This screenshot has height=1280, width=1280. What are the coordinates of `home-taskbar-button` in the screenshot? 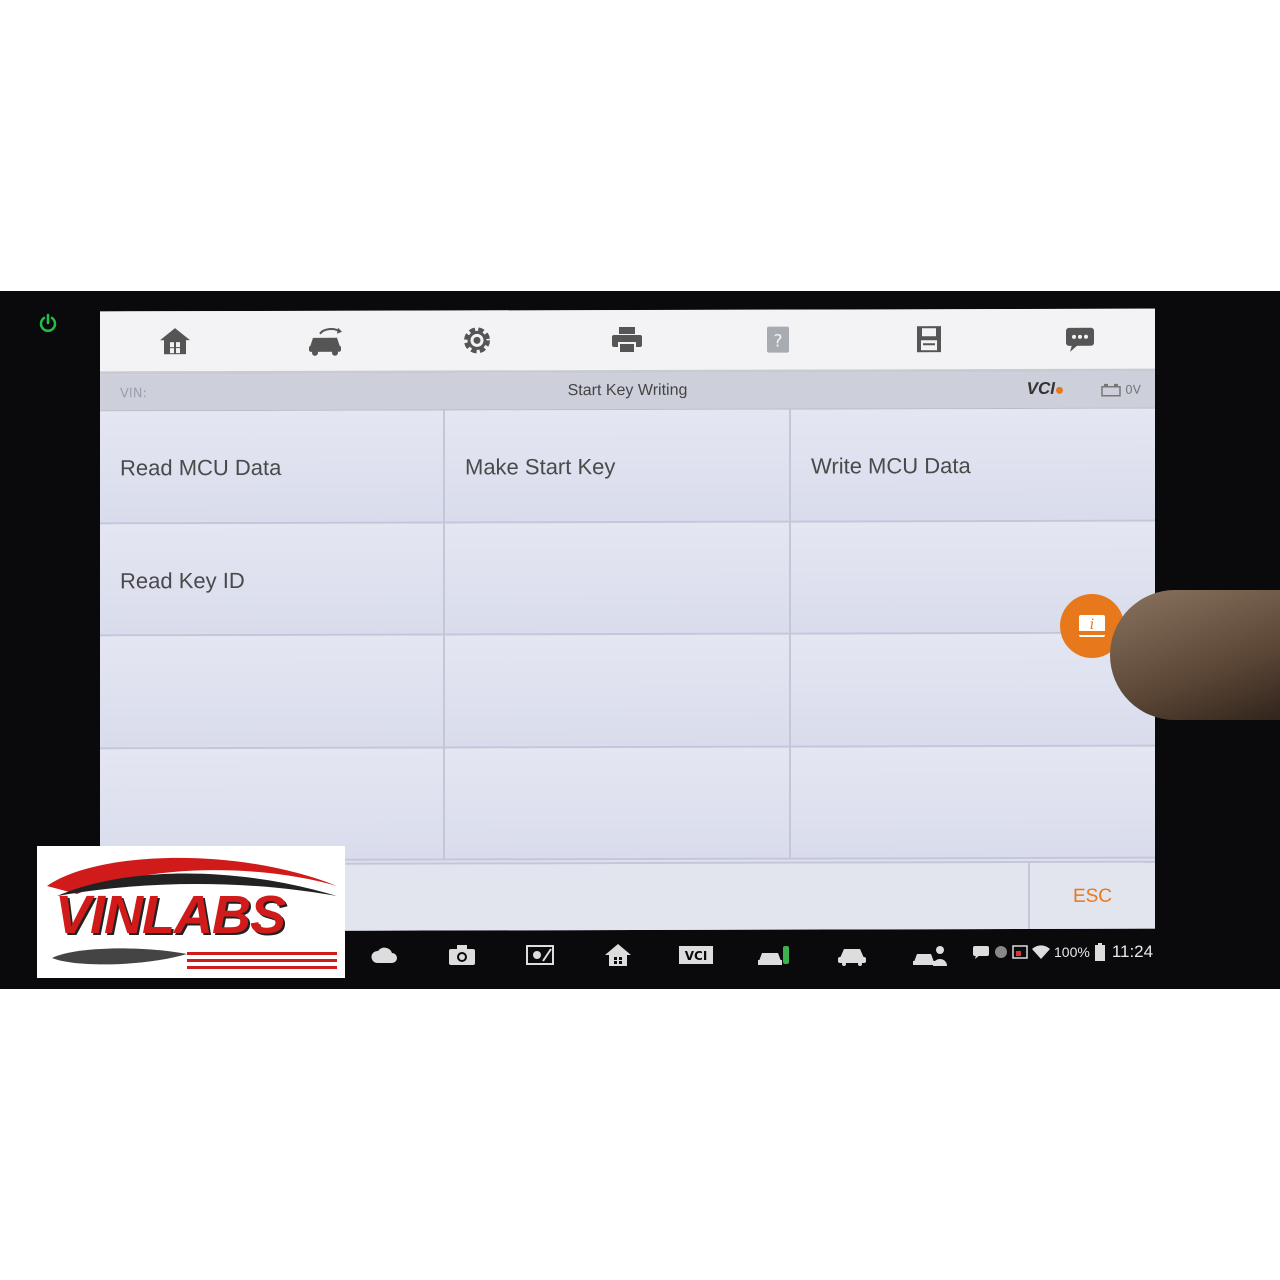 It's located at (618, 955).